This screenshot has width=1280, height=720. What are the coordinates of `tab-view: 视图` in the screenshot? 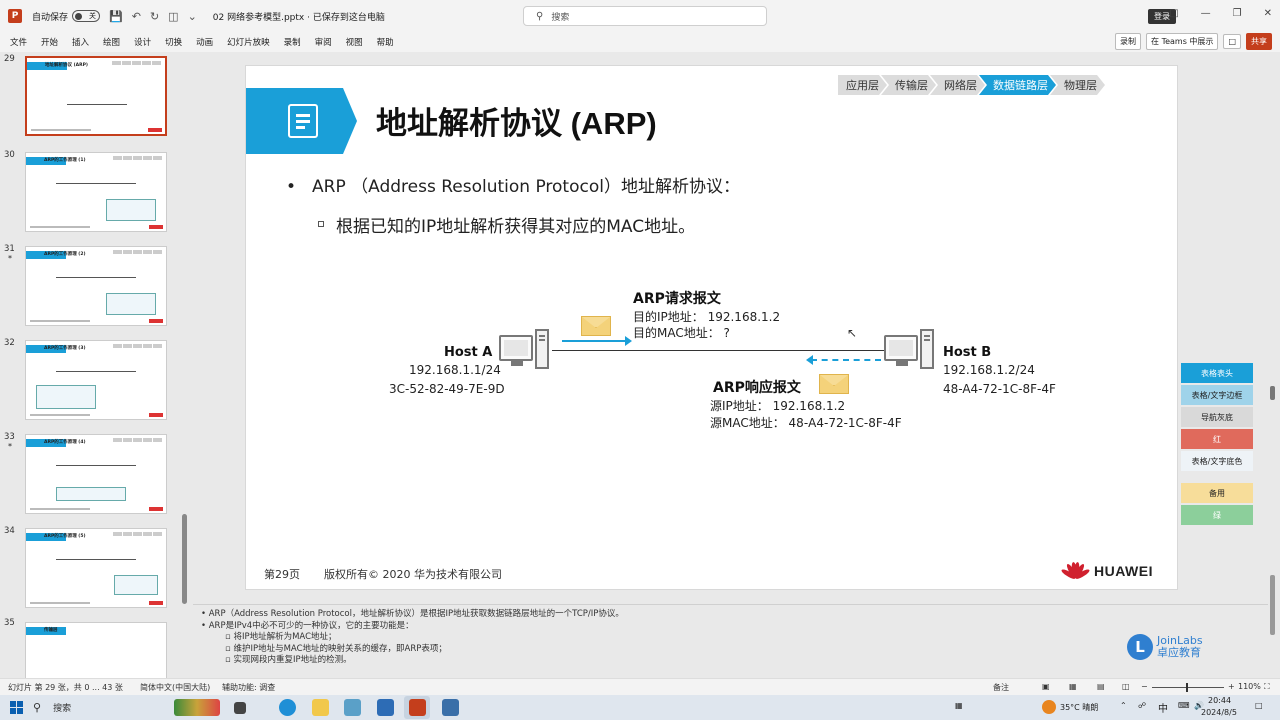 It's located at (354, 42).